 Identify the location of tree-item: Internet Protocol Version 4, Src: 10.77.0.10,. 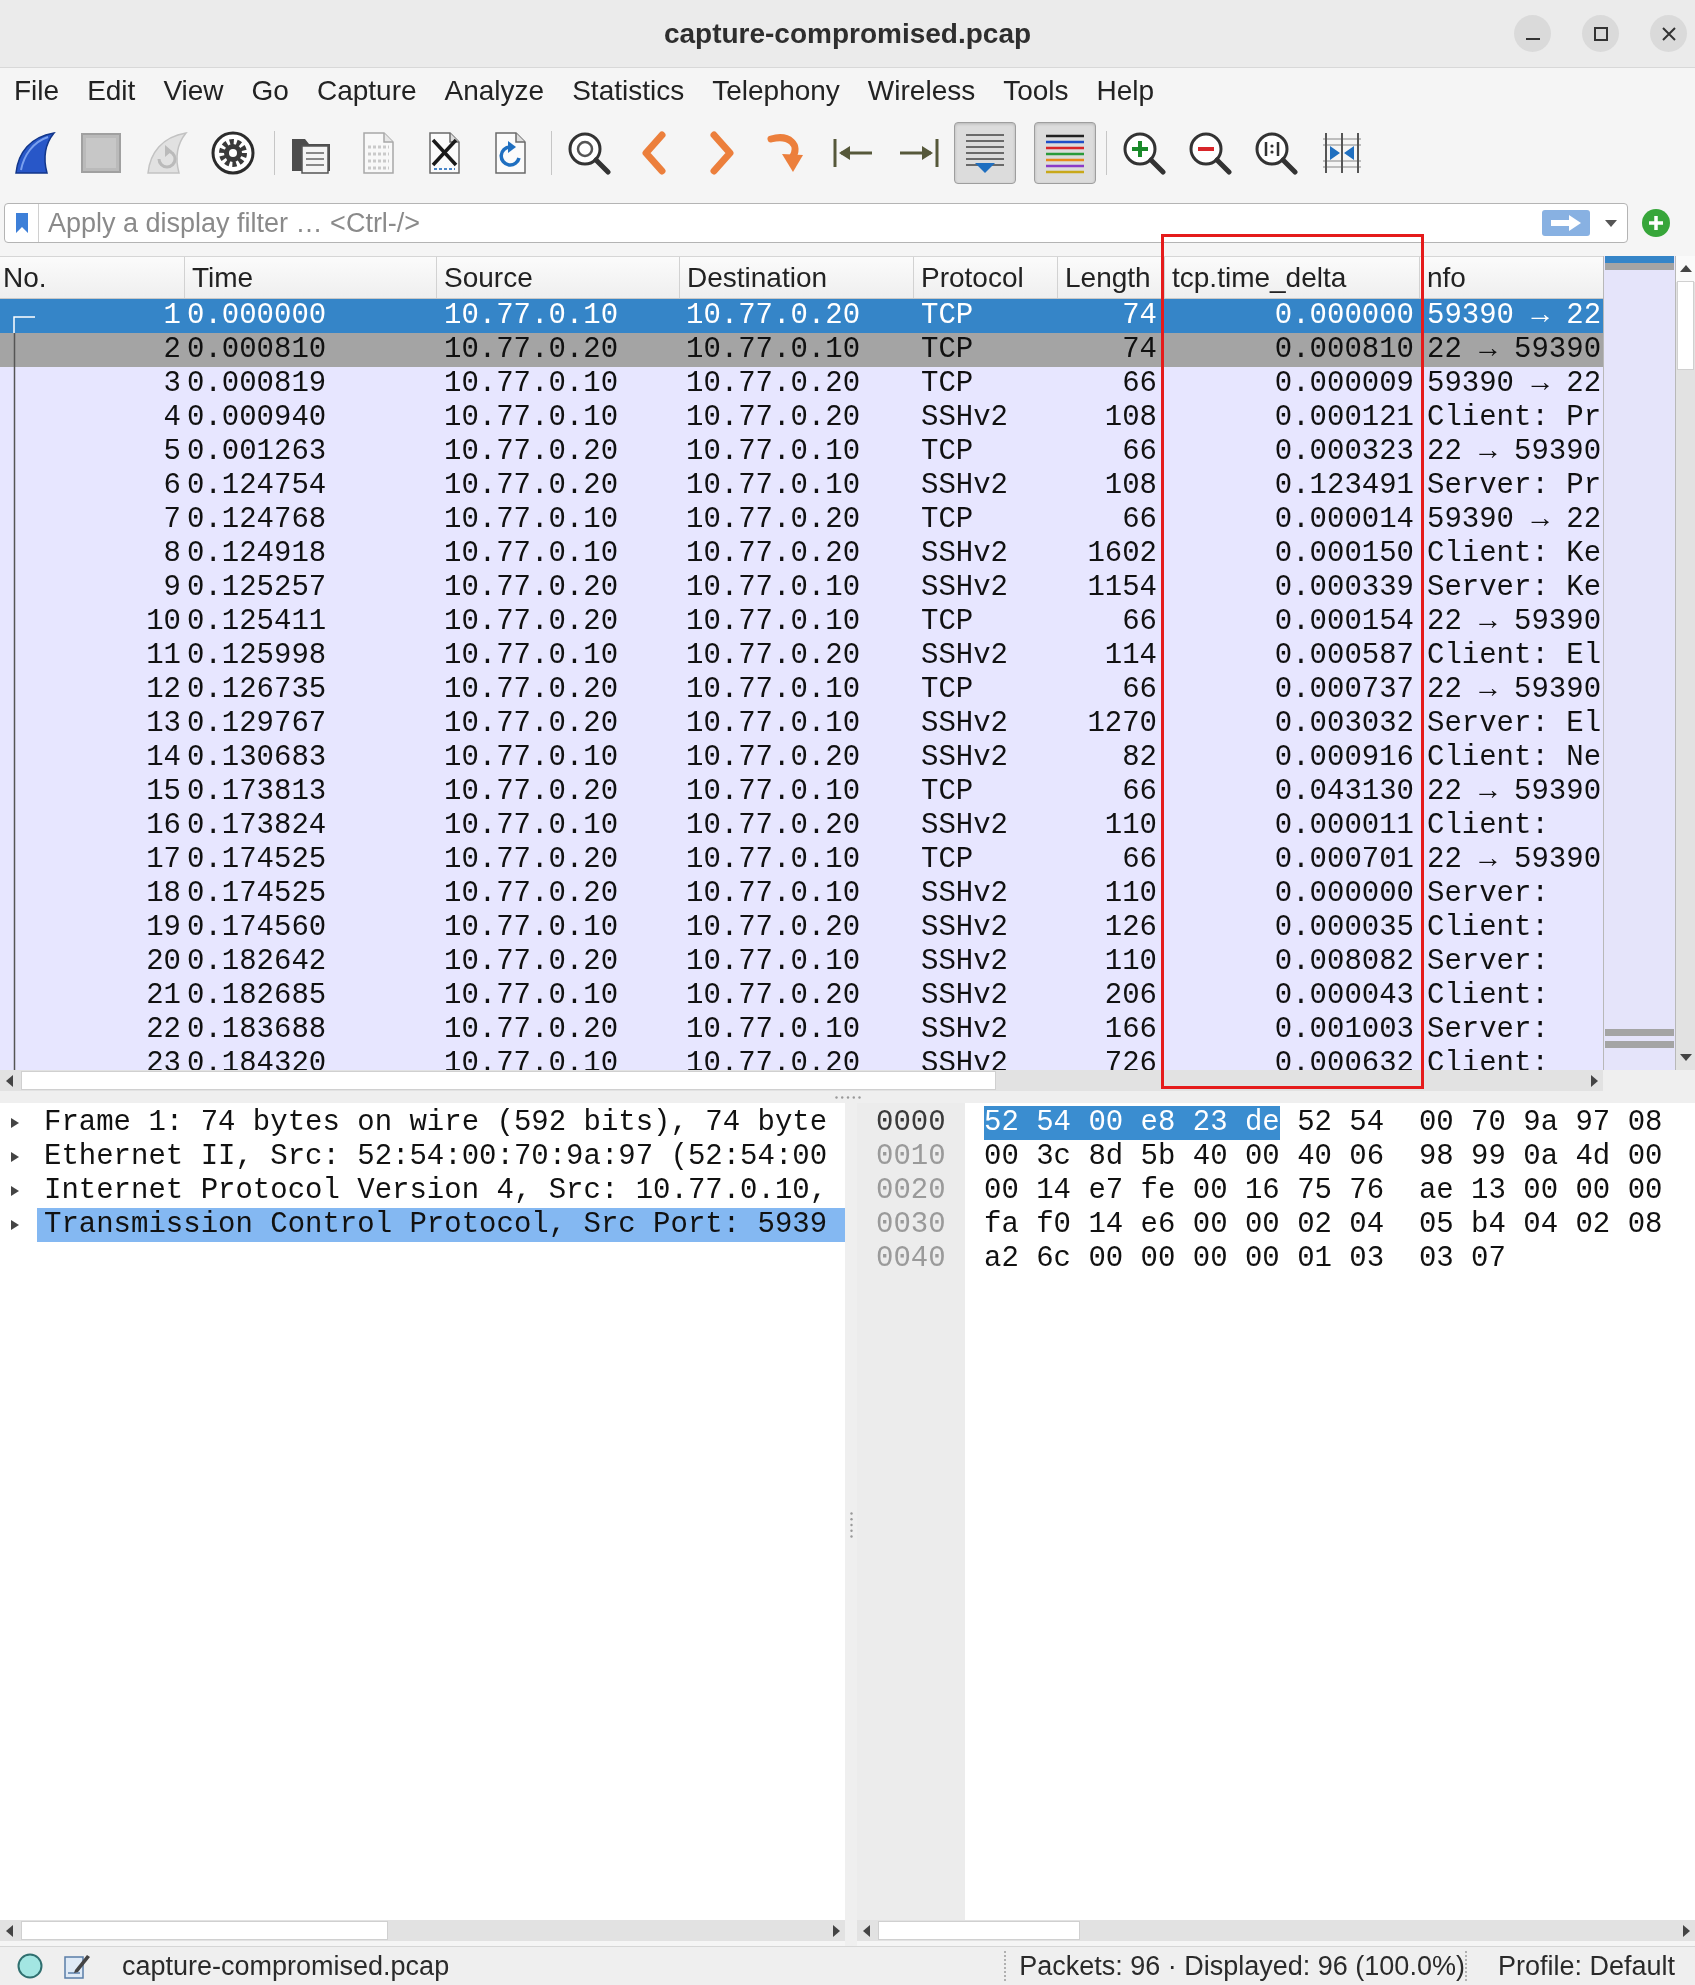
(441, 1191).